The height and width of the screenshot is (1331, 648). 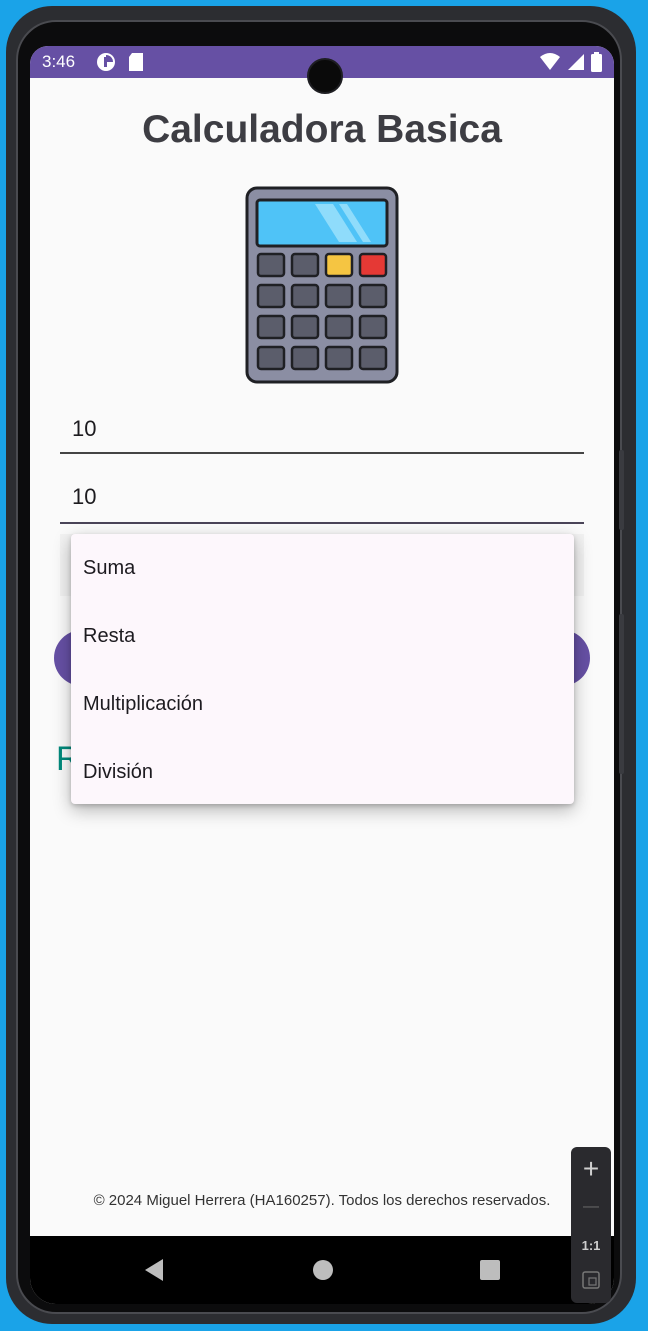 I want to click on navigation-bar, so click(x=322, y=1270).